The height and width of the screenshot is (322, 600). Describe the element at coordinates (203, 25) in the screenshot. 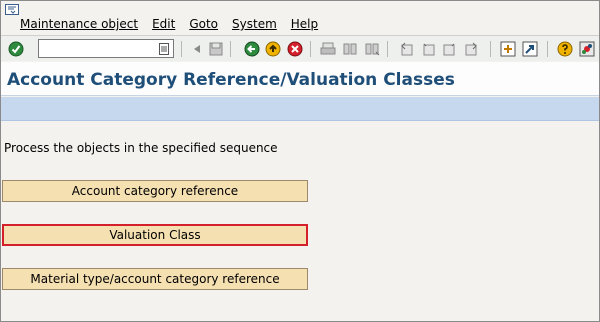

I see `menu-goto: Goto` at that location.